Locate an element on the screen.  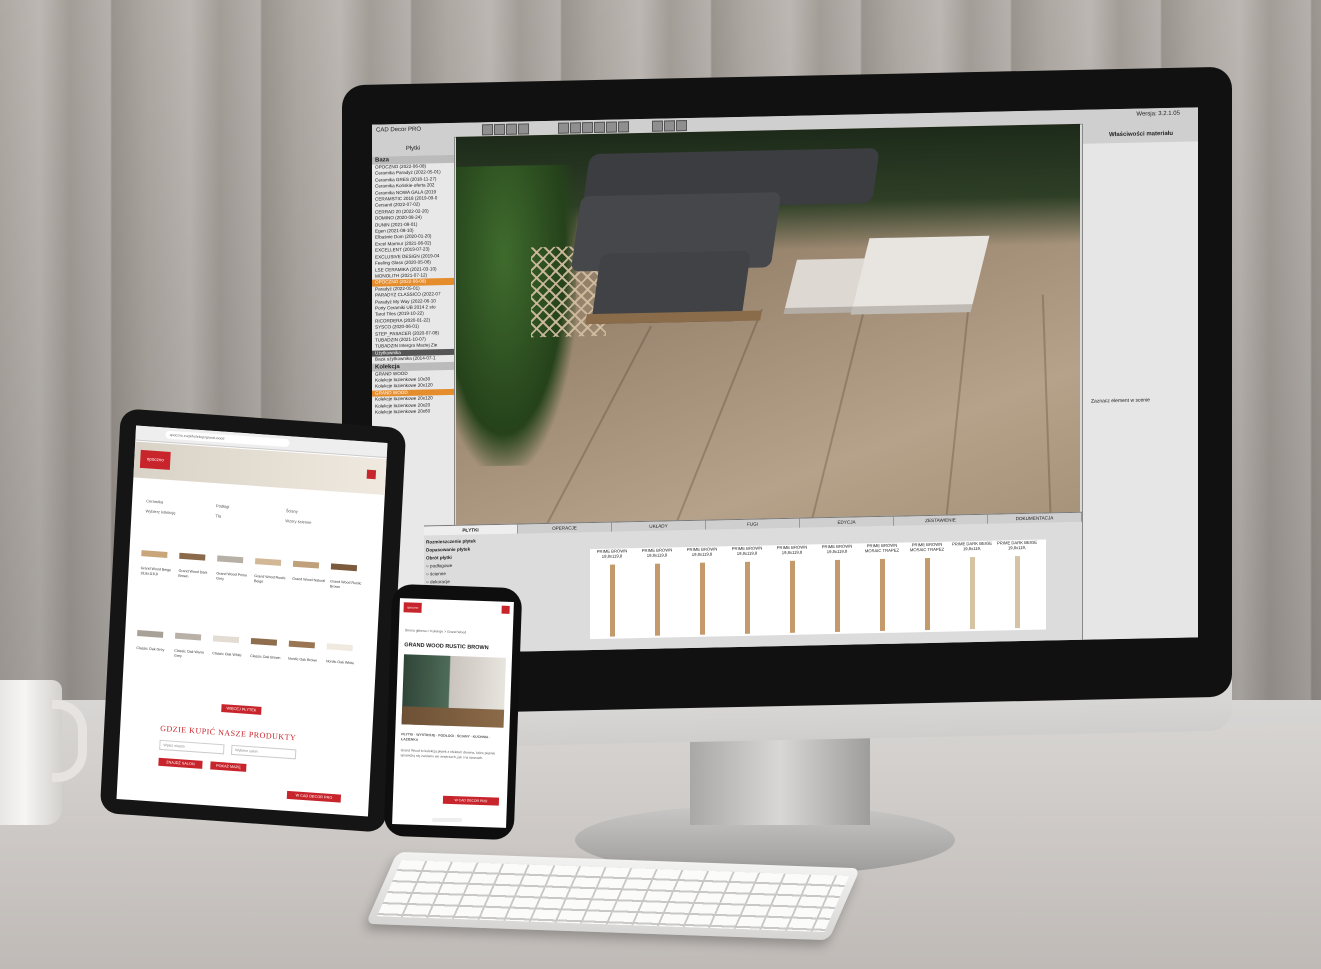
category-link: Ściany is located at coordinates (292, 511).